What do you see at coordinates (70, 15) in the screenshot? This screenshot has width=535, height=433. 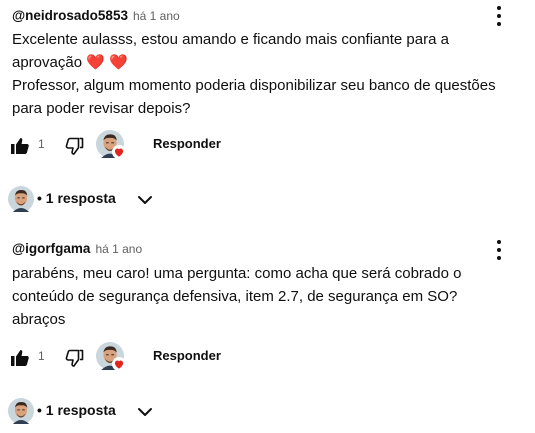 I see `comment-author: @neidrosado5853` at bounding box center [70, 15].